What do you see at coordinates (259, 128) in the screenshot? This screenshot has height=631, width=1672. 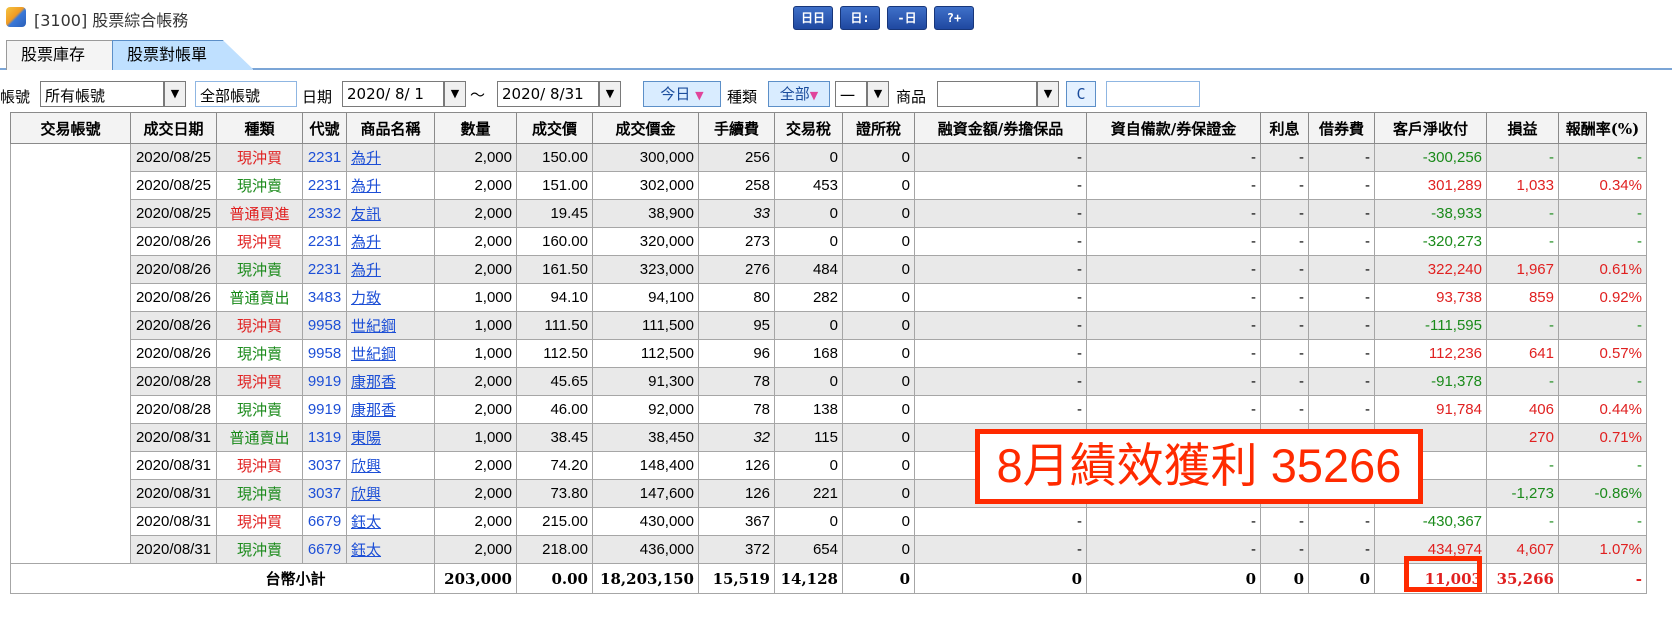 I see `col-header: 種類` at bounding box center [259, 128].